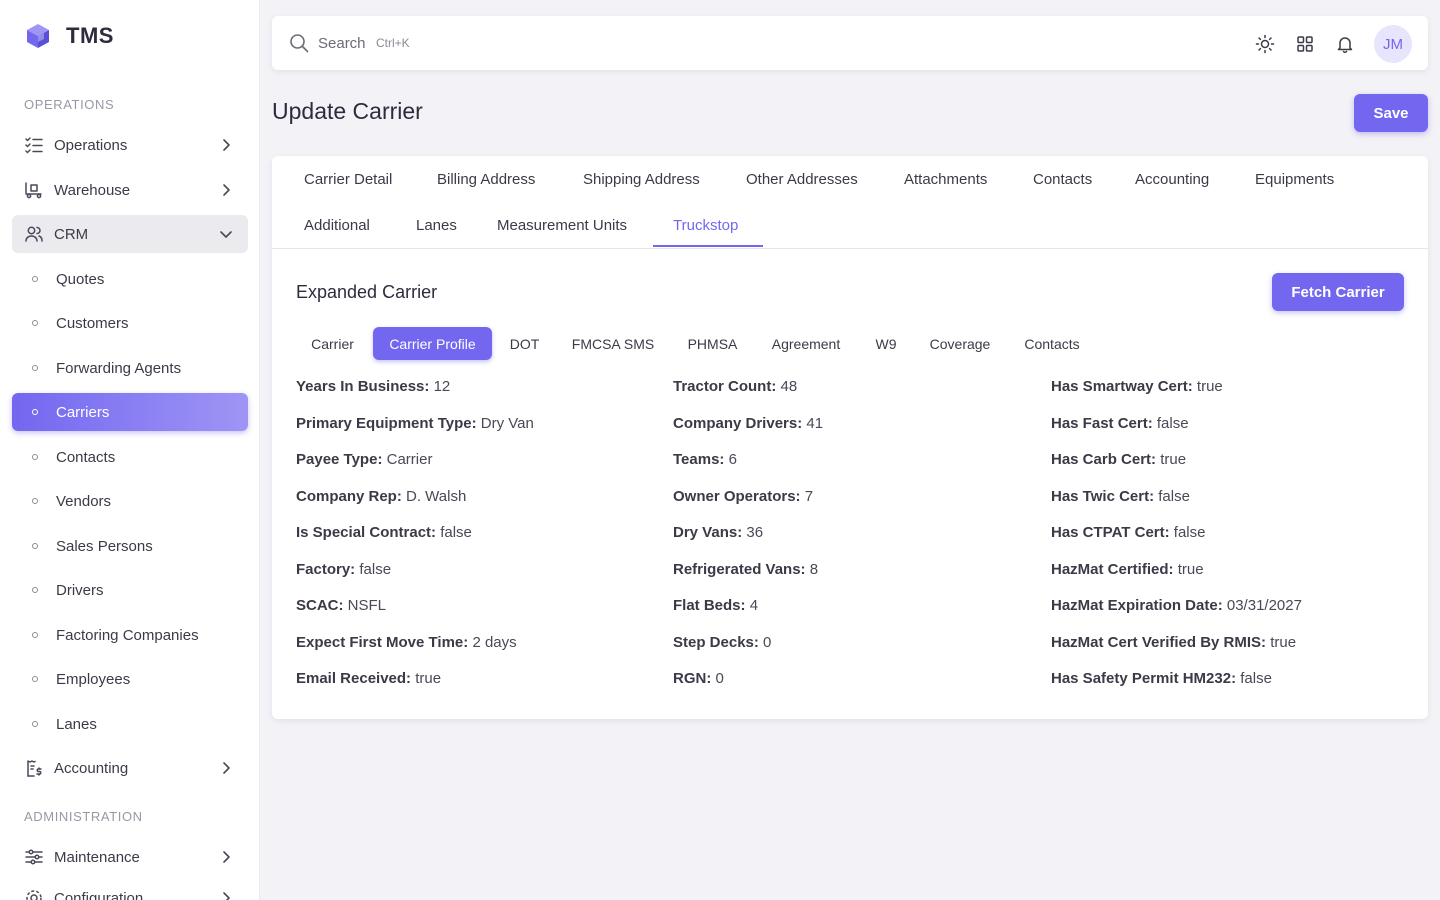  Describe the element at coordinates (1391, 113) in the screenshot. I see `save-button: Save` at that location.